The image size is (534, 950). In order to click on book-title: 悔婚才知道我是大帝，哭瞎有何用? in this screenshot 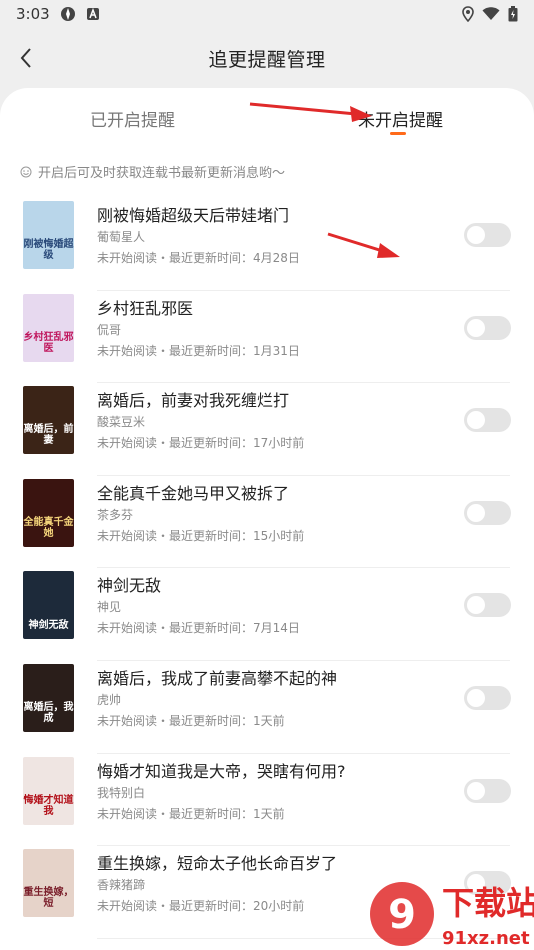, I will do `click(221, 771)`.